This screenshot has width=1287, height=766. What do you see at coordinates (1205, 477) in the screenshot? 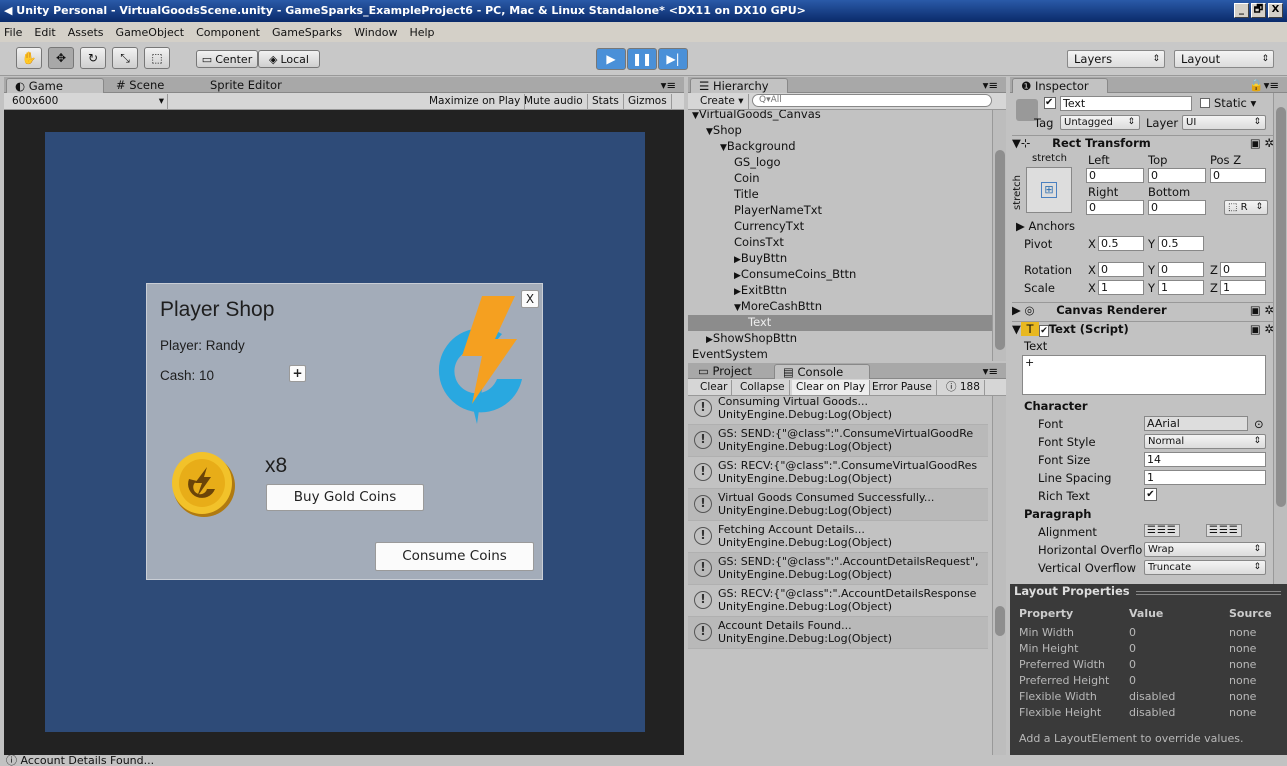
I see `line-spacing-input: 1` at bounding box center [1205, 477].